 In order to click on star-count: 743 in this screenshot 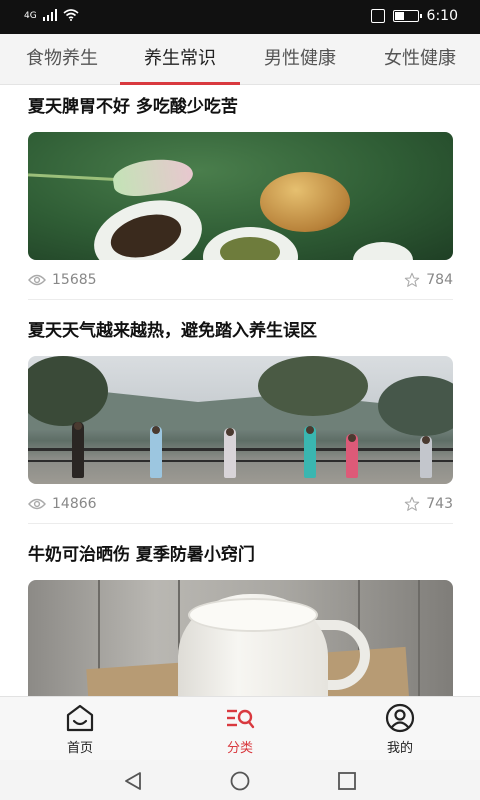, I will do `click(428, 504)`.